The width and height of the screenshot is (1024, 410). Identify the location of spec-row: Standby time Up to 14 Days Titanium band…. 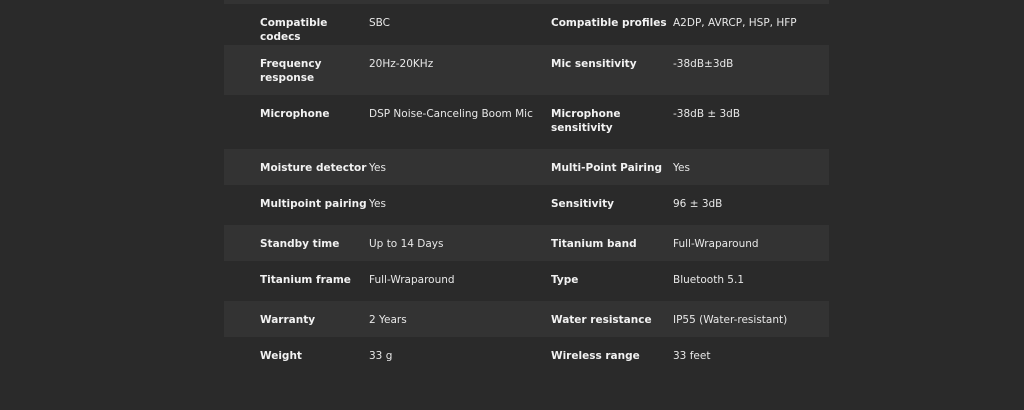
(526, 243).